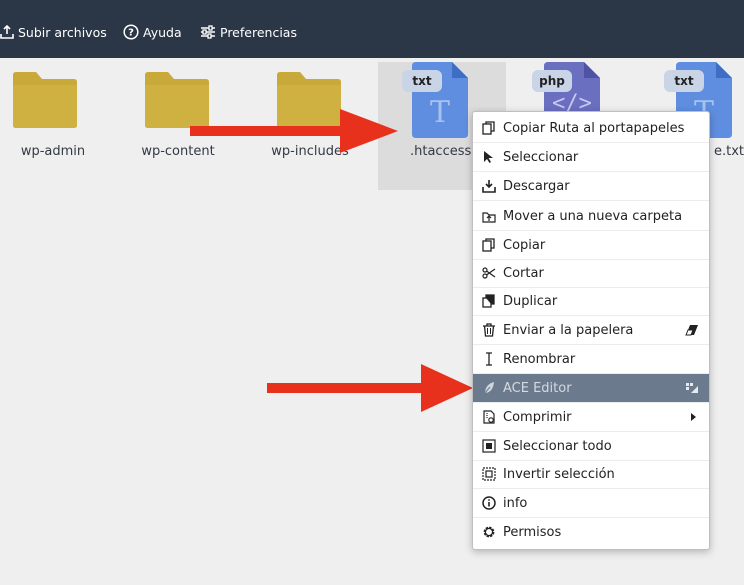 This screenshot has width=744, height=585. Describe the element at coordinates (552, 81) in the screenshot. I see `file-type-badge: php` at that location.